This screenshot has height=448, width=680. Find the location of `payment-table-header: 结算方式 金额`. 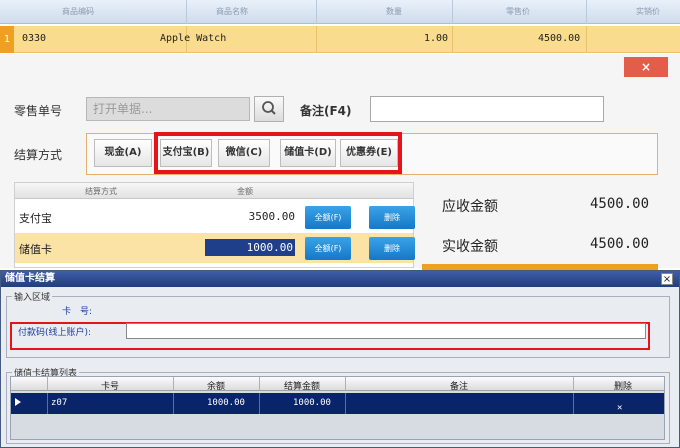

payment-table-header: 结算方式 金额 is located at coordinates (214, 191).